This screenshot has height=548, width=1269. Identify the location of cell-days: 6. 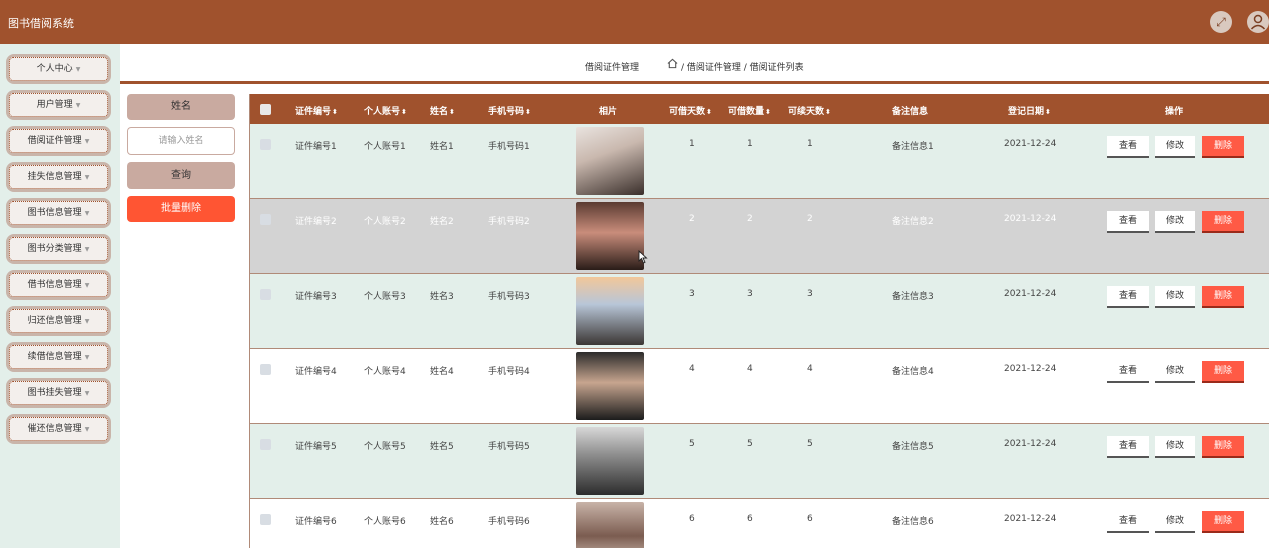
(692, 519).